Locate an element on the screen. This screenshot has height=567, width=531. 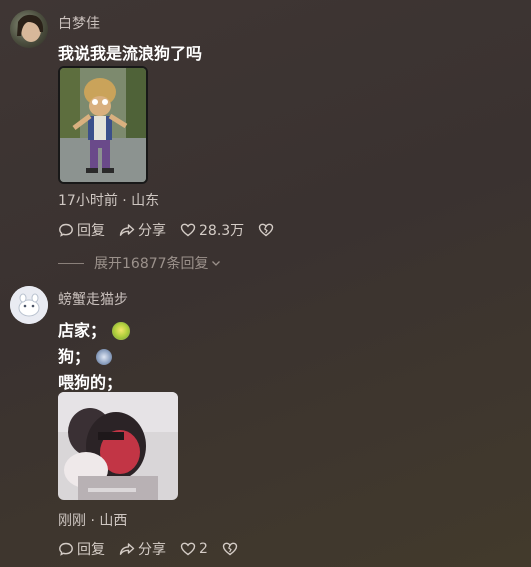
comment-image-photo is located at coordinates (118, 446).